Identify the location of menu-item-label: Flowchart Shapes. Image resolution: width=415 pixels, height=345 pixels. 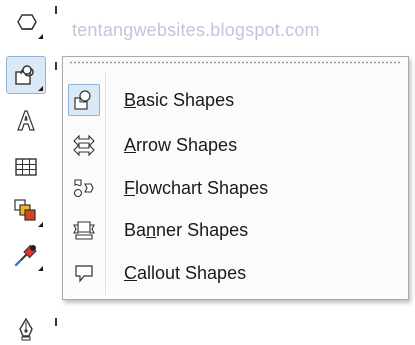
(196, 187).